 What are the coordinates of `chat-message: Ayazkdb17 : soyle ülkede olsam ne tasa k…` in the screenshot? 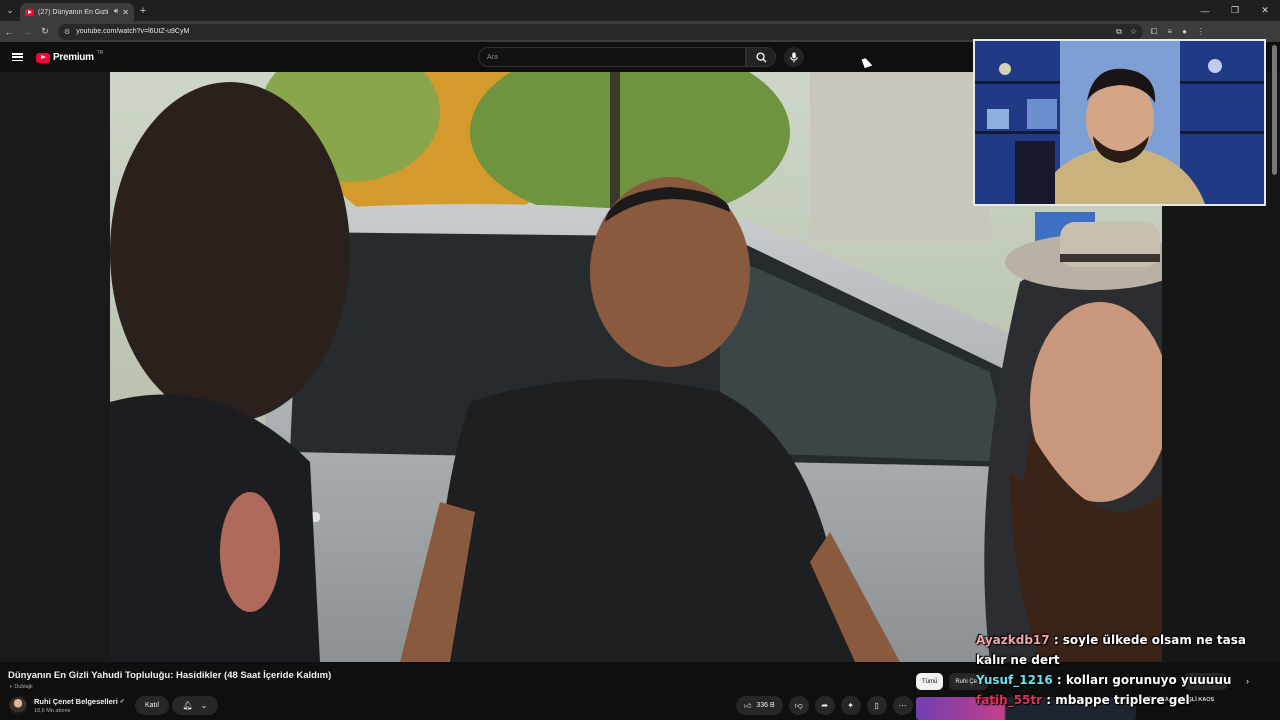 It's located at (1126, 650).